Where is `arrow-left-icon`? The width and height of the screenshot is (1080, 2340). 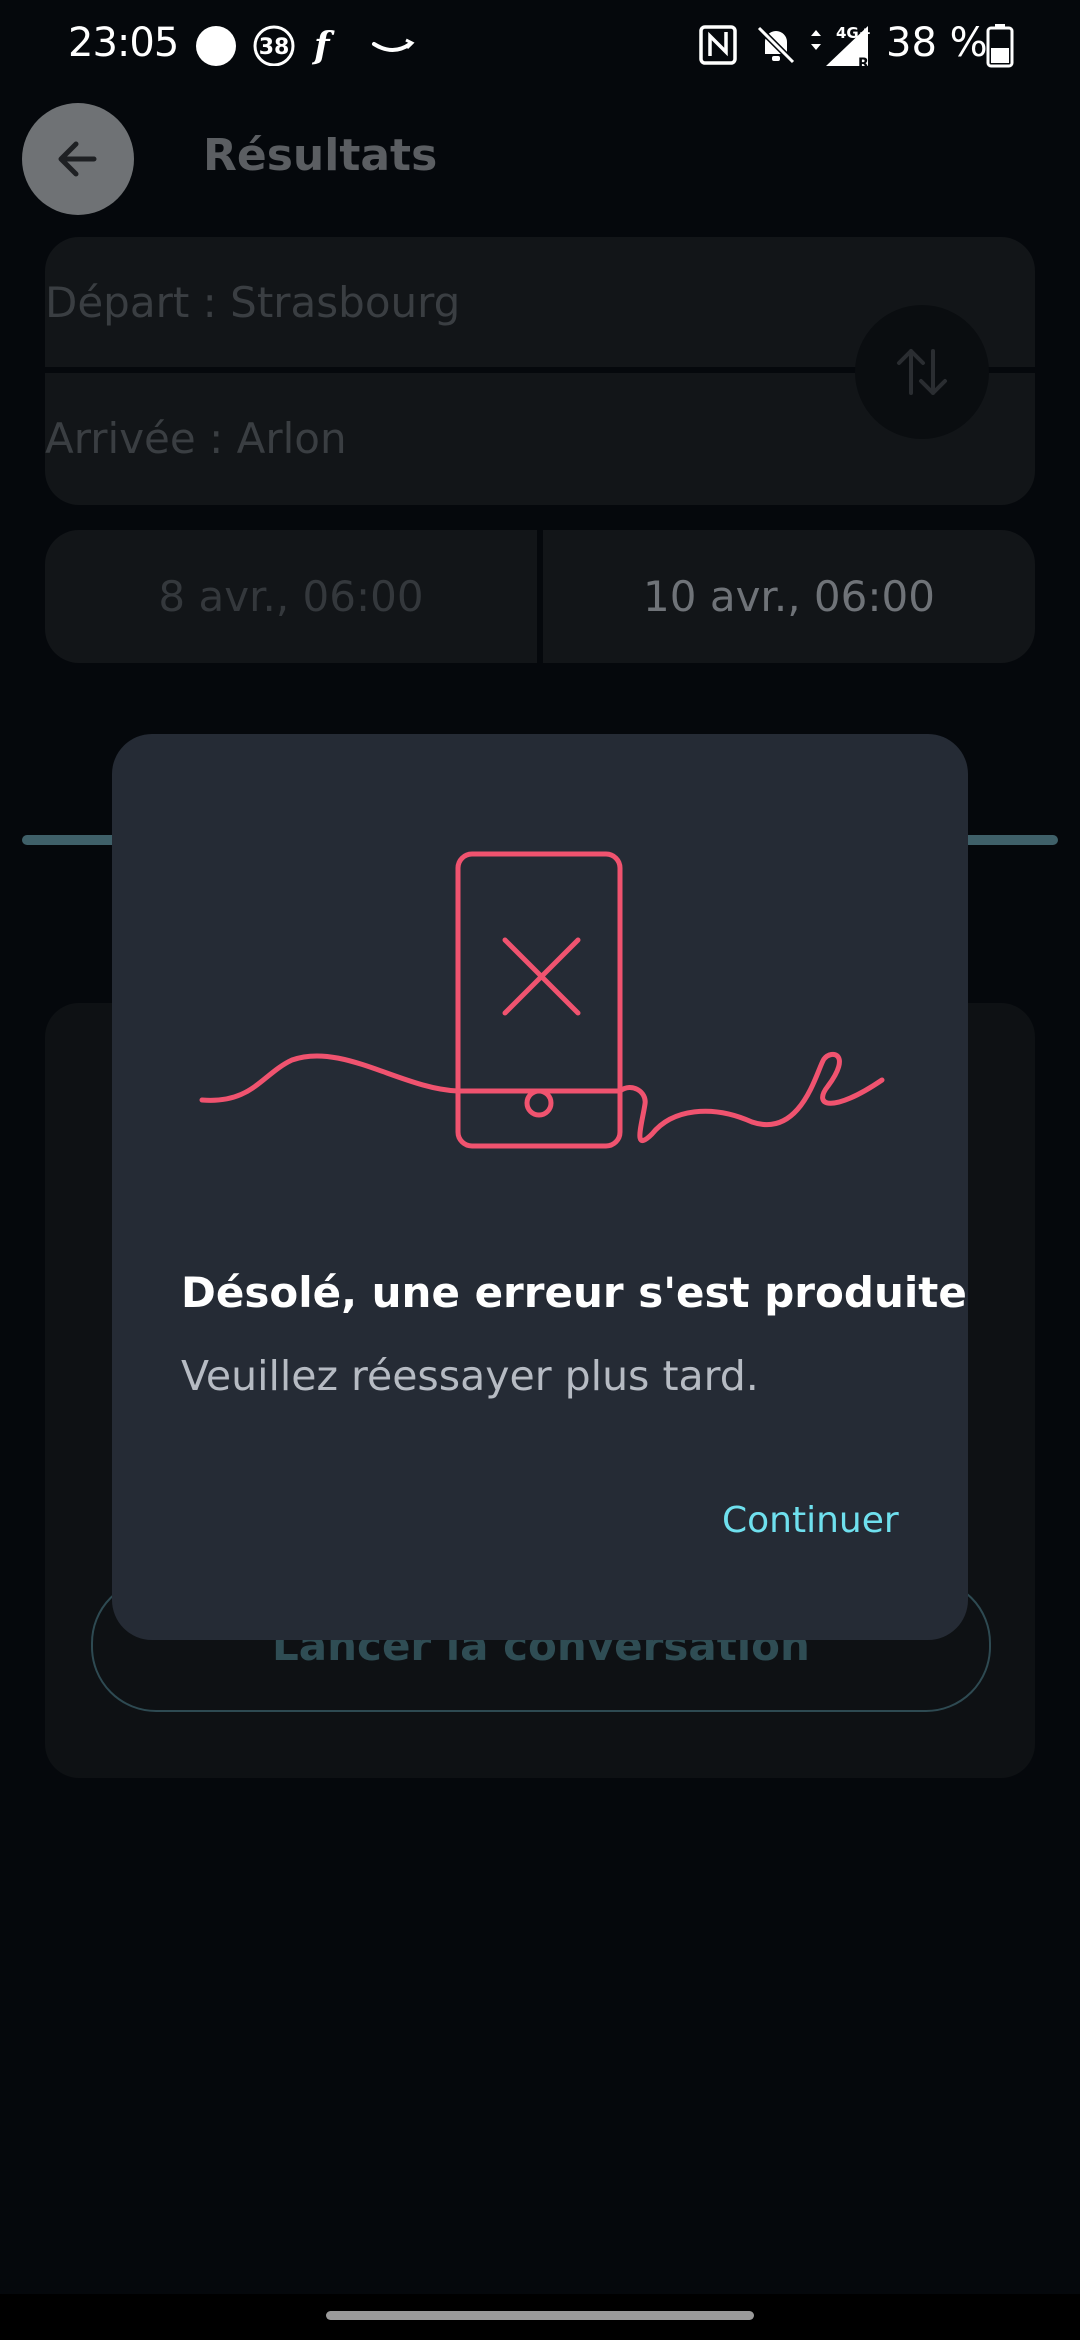 arrow-left-icon is located at coordinates (77, 159).